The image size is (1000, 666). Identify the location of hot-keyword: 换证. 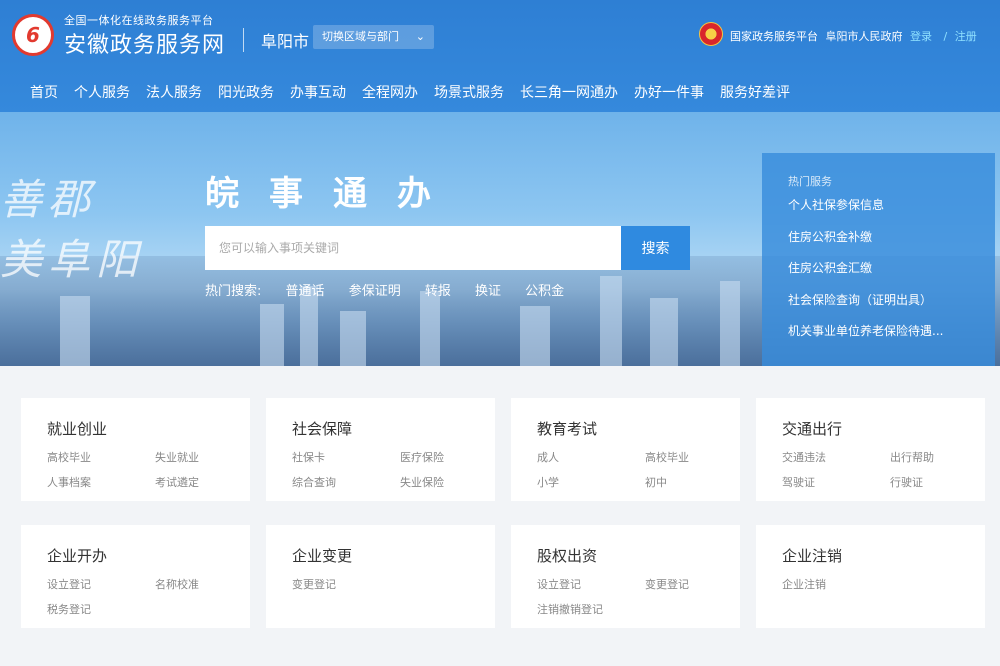
(488, 291).